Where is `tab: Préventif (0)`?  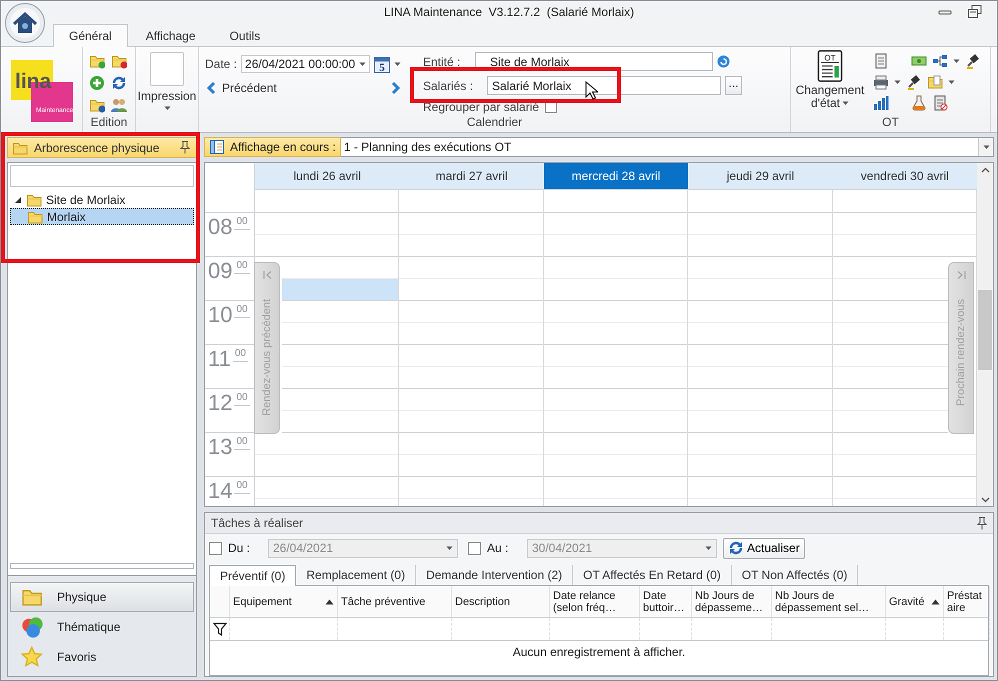
tab: Préventif (0) is located at coordinates (252, 575).